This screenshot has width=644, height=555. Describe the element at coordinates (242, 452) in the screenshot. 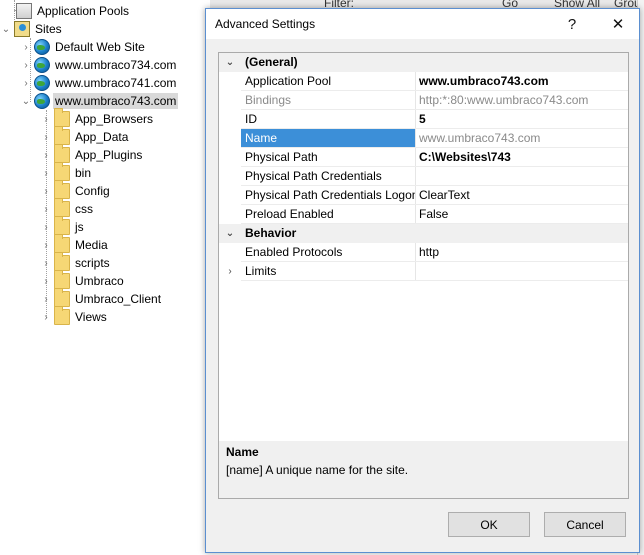

I see `description-title: Name` at that location.